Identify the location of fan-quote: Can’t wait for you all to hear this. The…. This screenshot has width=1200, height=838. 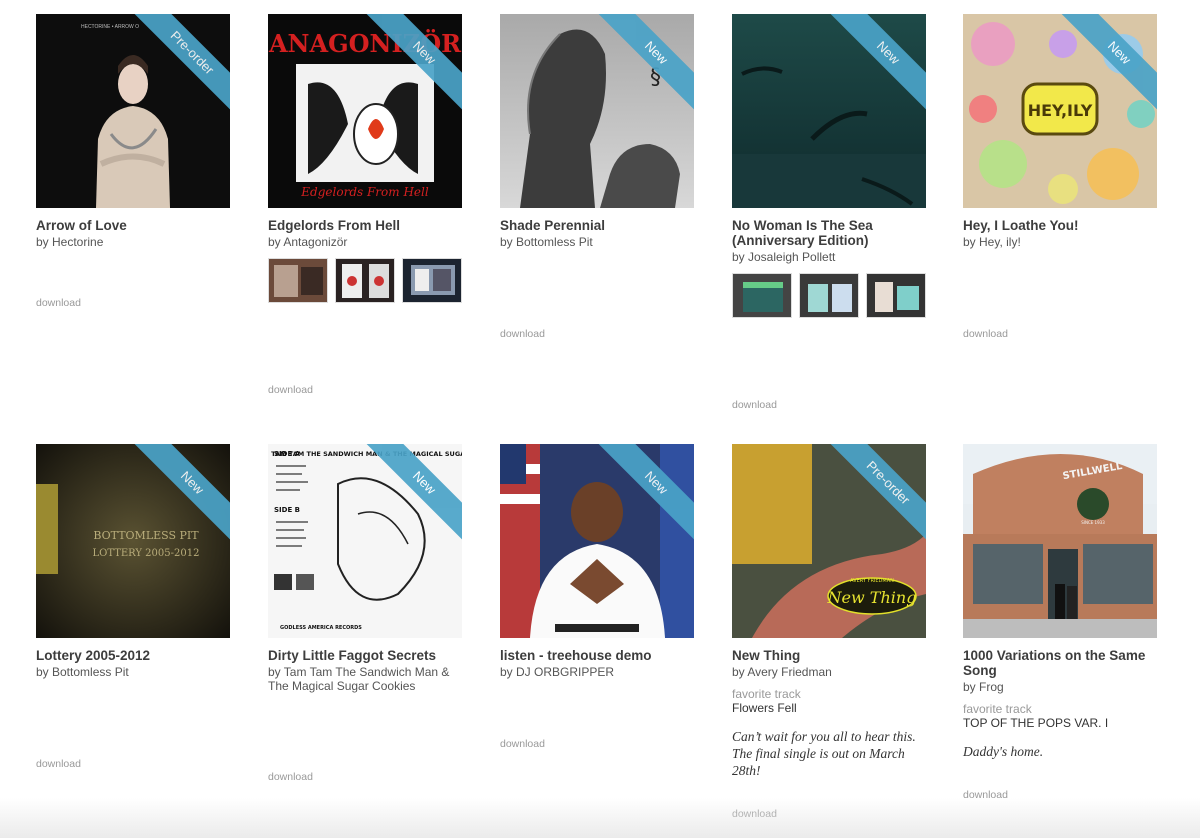
(824, 753).